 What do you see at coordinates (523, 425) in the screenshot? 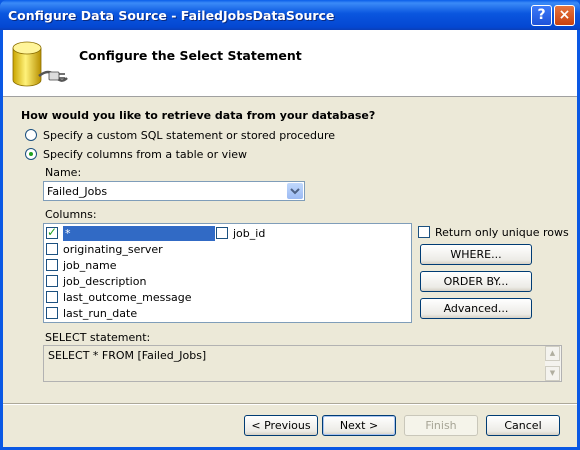
I see `cancel-button: Cancel` at bounding box center [523, 425].